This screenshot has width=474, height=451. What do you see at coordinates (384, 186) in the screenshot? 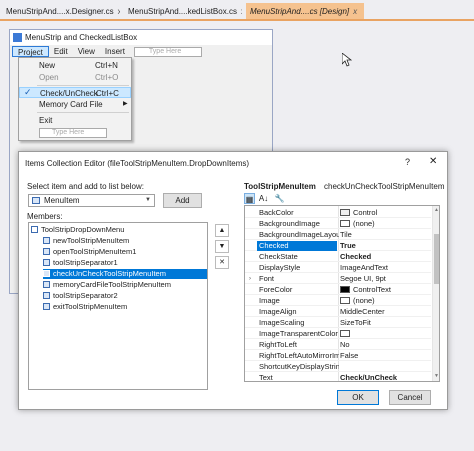
I see `property-object-name: checkUnCheckToolStripMenuItem` at bounding box center [384, 186].